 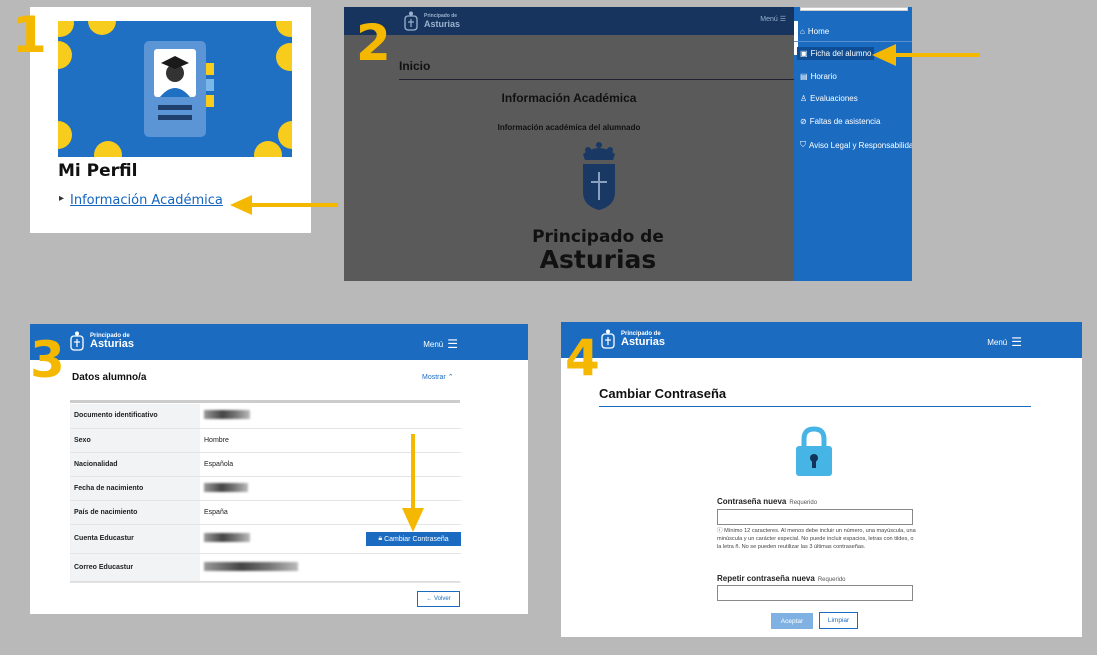 I want to click on menu-item-label: Evaluaciones, so click(x=834, y=98).